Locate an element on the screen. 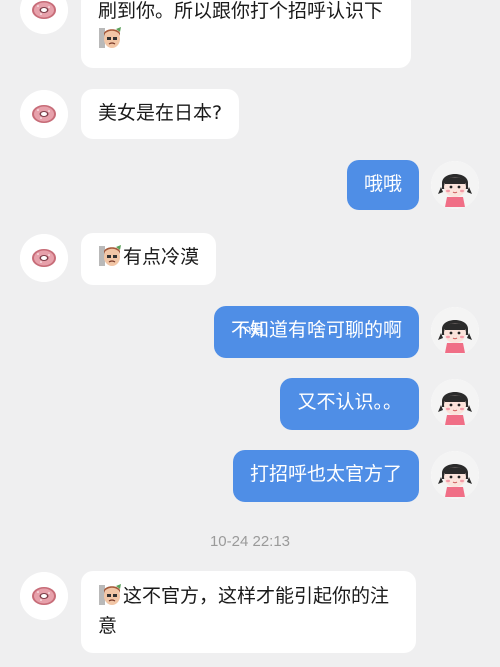 This screenshot has height=667, width=500. message-bubble-outgoing: 打招呼也太官方了 is located at coordinates (325, 476).